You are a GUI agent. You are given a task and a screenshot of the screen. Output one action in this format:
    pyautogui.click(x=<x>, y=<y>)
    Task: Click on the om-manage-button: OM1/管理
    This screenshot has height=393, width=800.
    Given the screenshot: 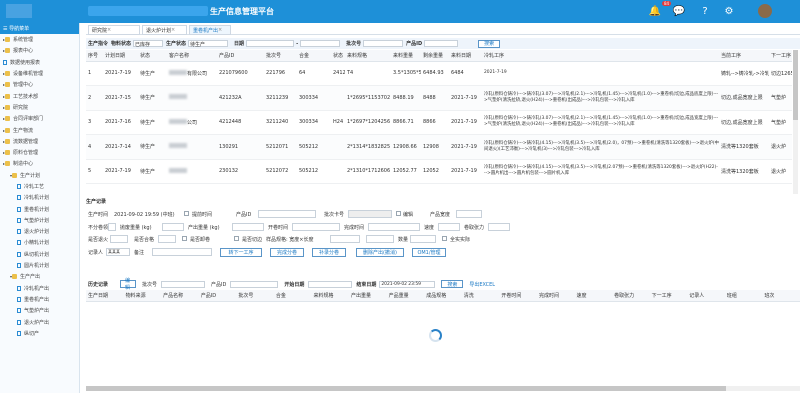 What is the action you would take?
    pyautogui.click(x=429, y=252)
    